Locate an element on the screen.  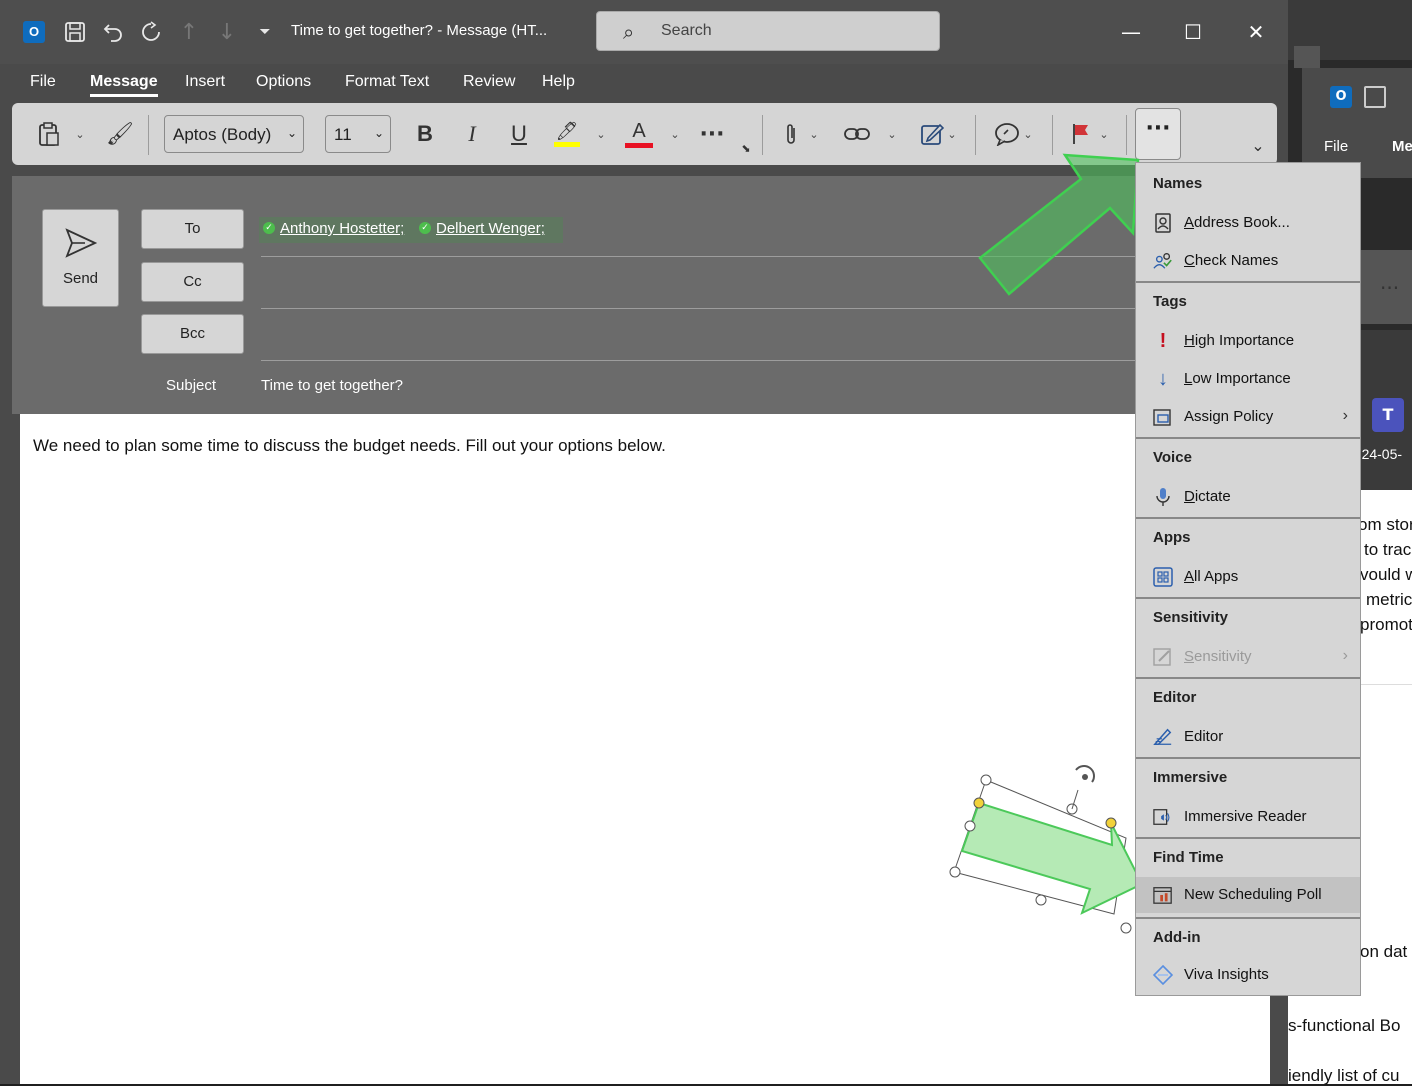
menu-label: Editor is located at coordinates (1204, 736).